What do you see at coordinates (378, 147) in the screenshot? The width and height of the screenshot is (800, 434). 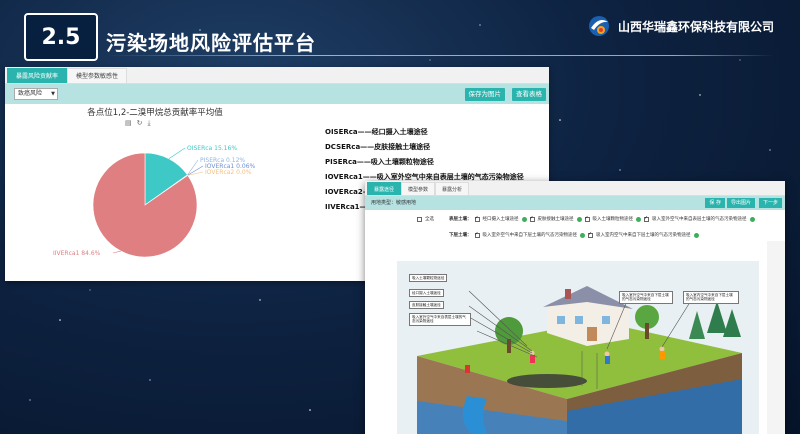 I see `legend-line: DCSERca——皮肤接触土壤途径` at bounding box center [378, 147].